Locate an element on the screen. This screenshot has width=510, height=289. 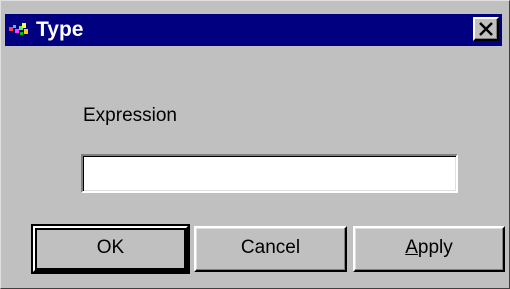
ok-button: OK is located at coordinates (110, 249).